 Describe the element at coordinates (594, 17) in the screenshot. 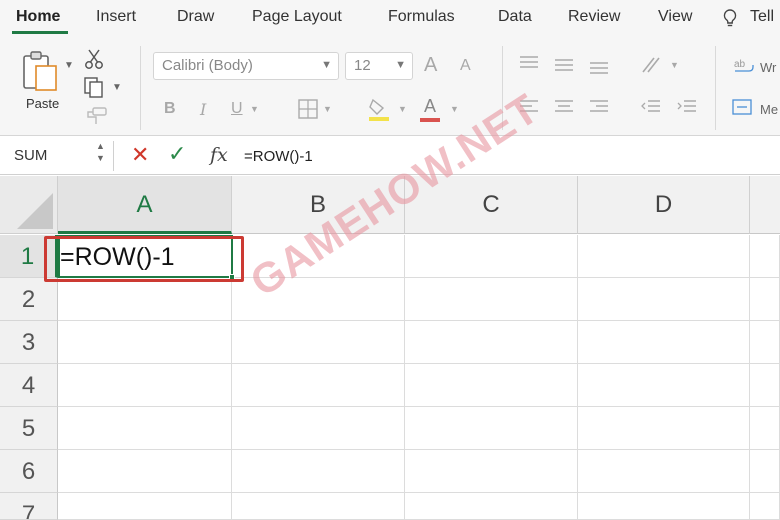

I see `tab-review: Review` at that location.